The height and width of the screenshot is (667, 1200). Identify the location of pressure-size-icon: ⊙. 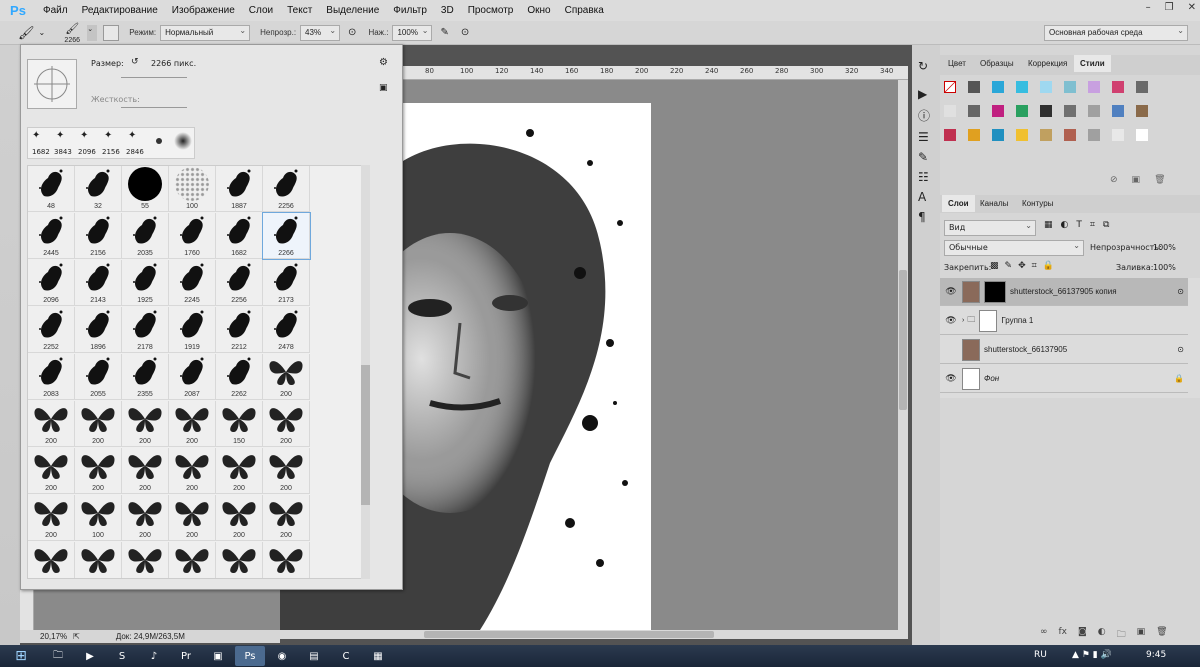
(465, 32).